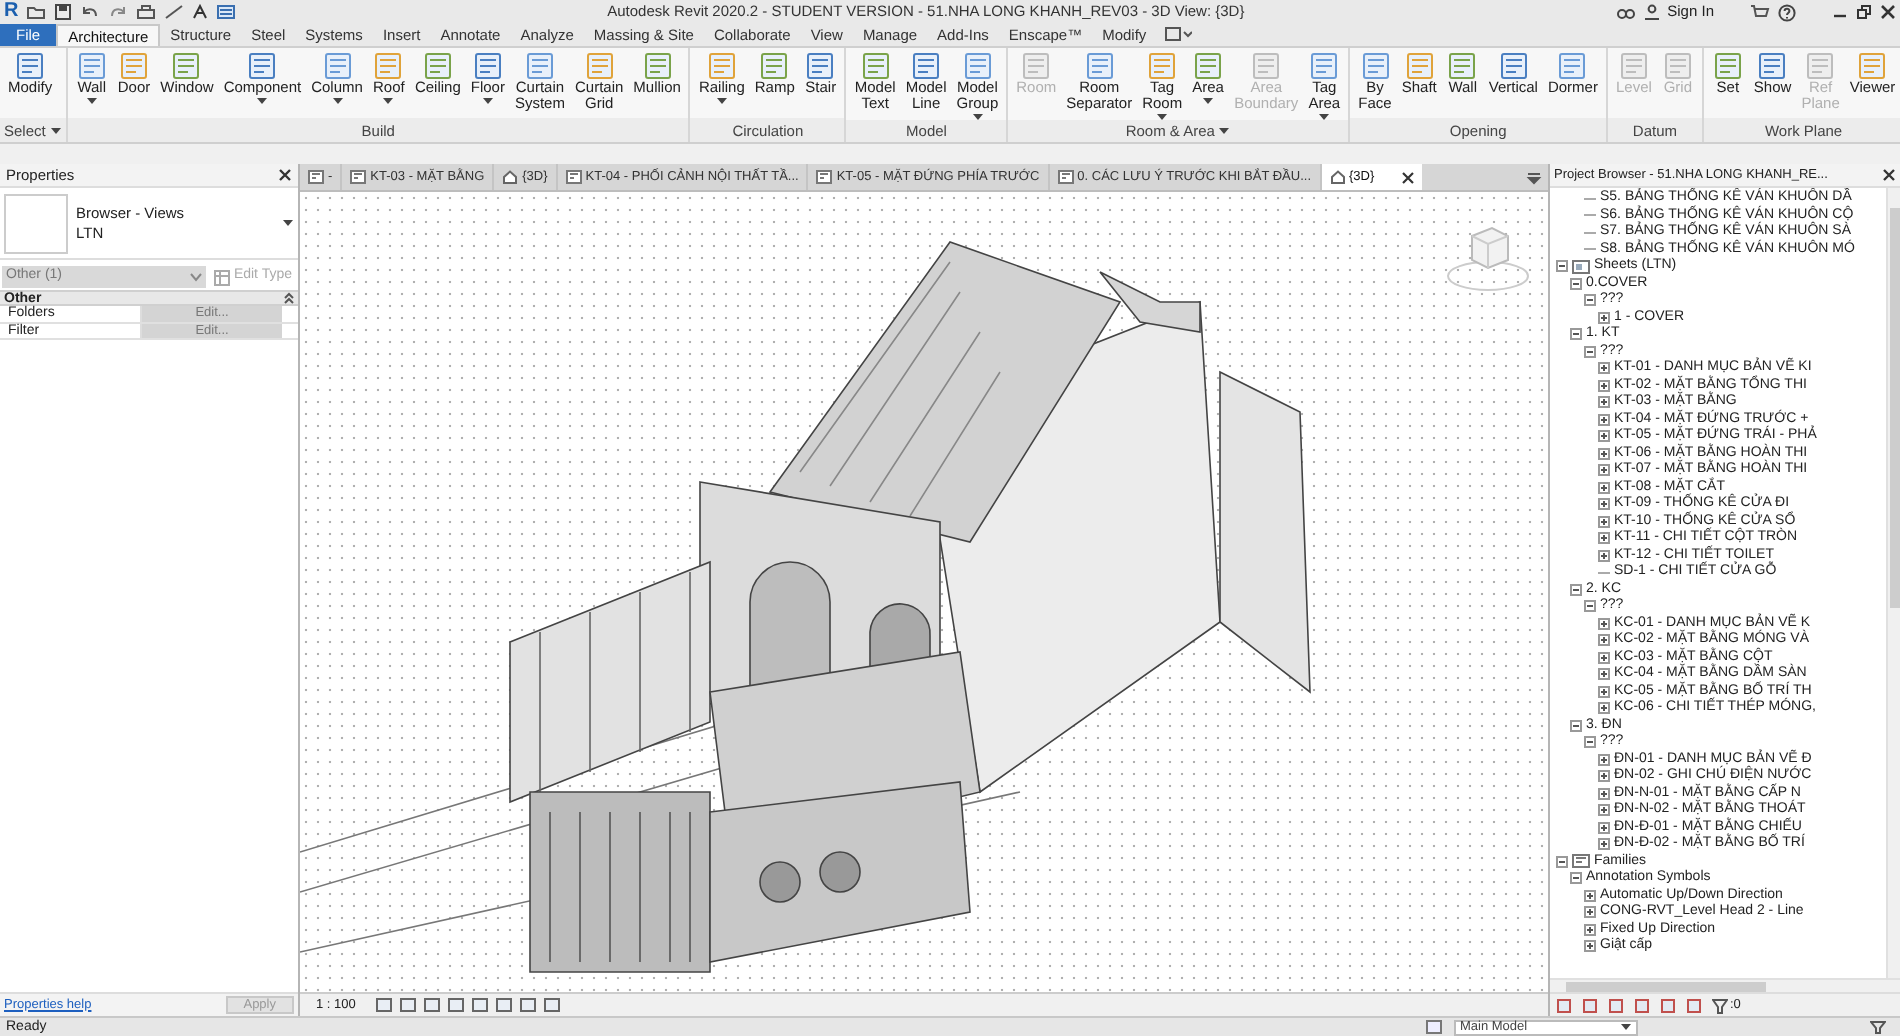  What do you see at coordinates (1651, 12) in the screenshot?
I see `user-icon` at bounding box center [1651, 12].